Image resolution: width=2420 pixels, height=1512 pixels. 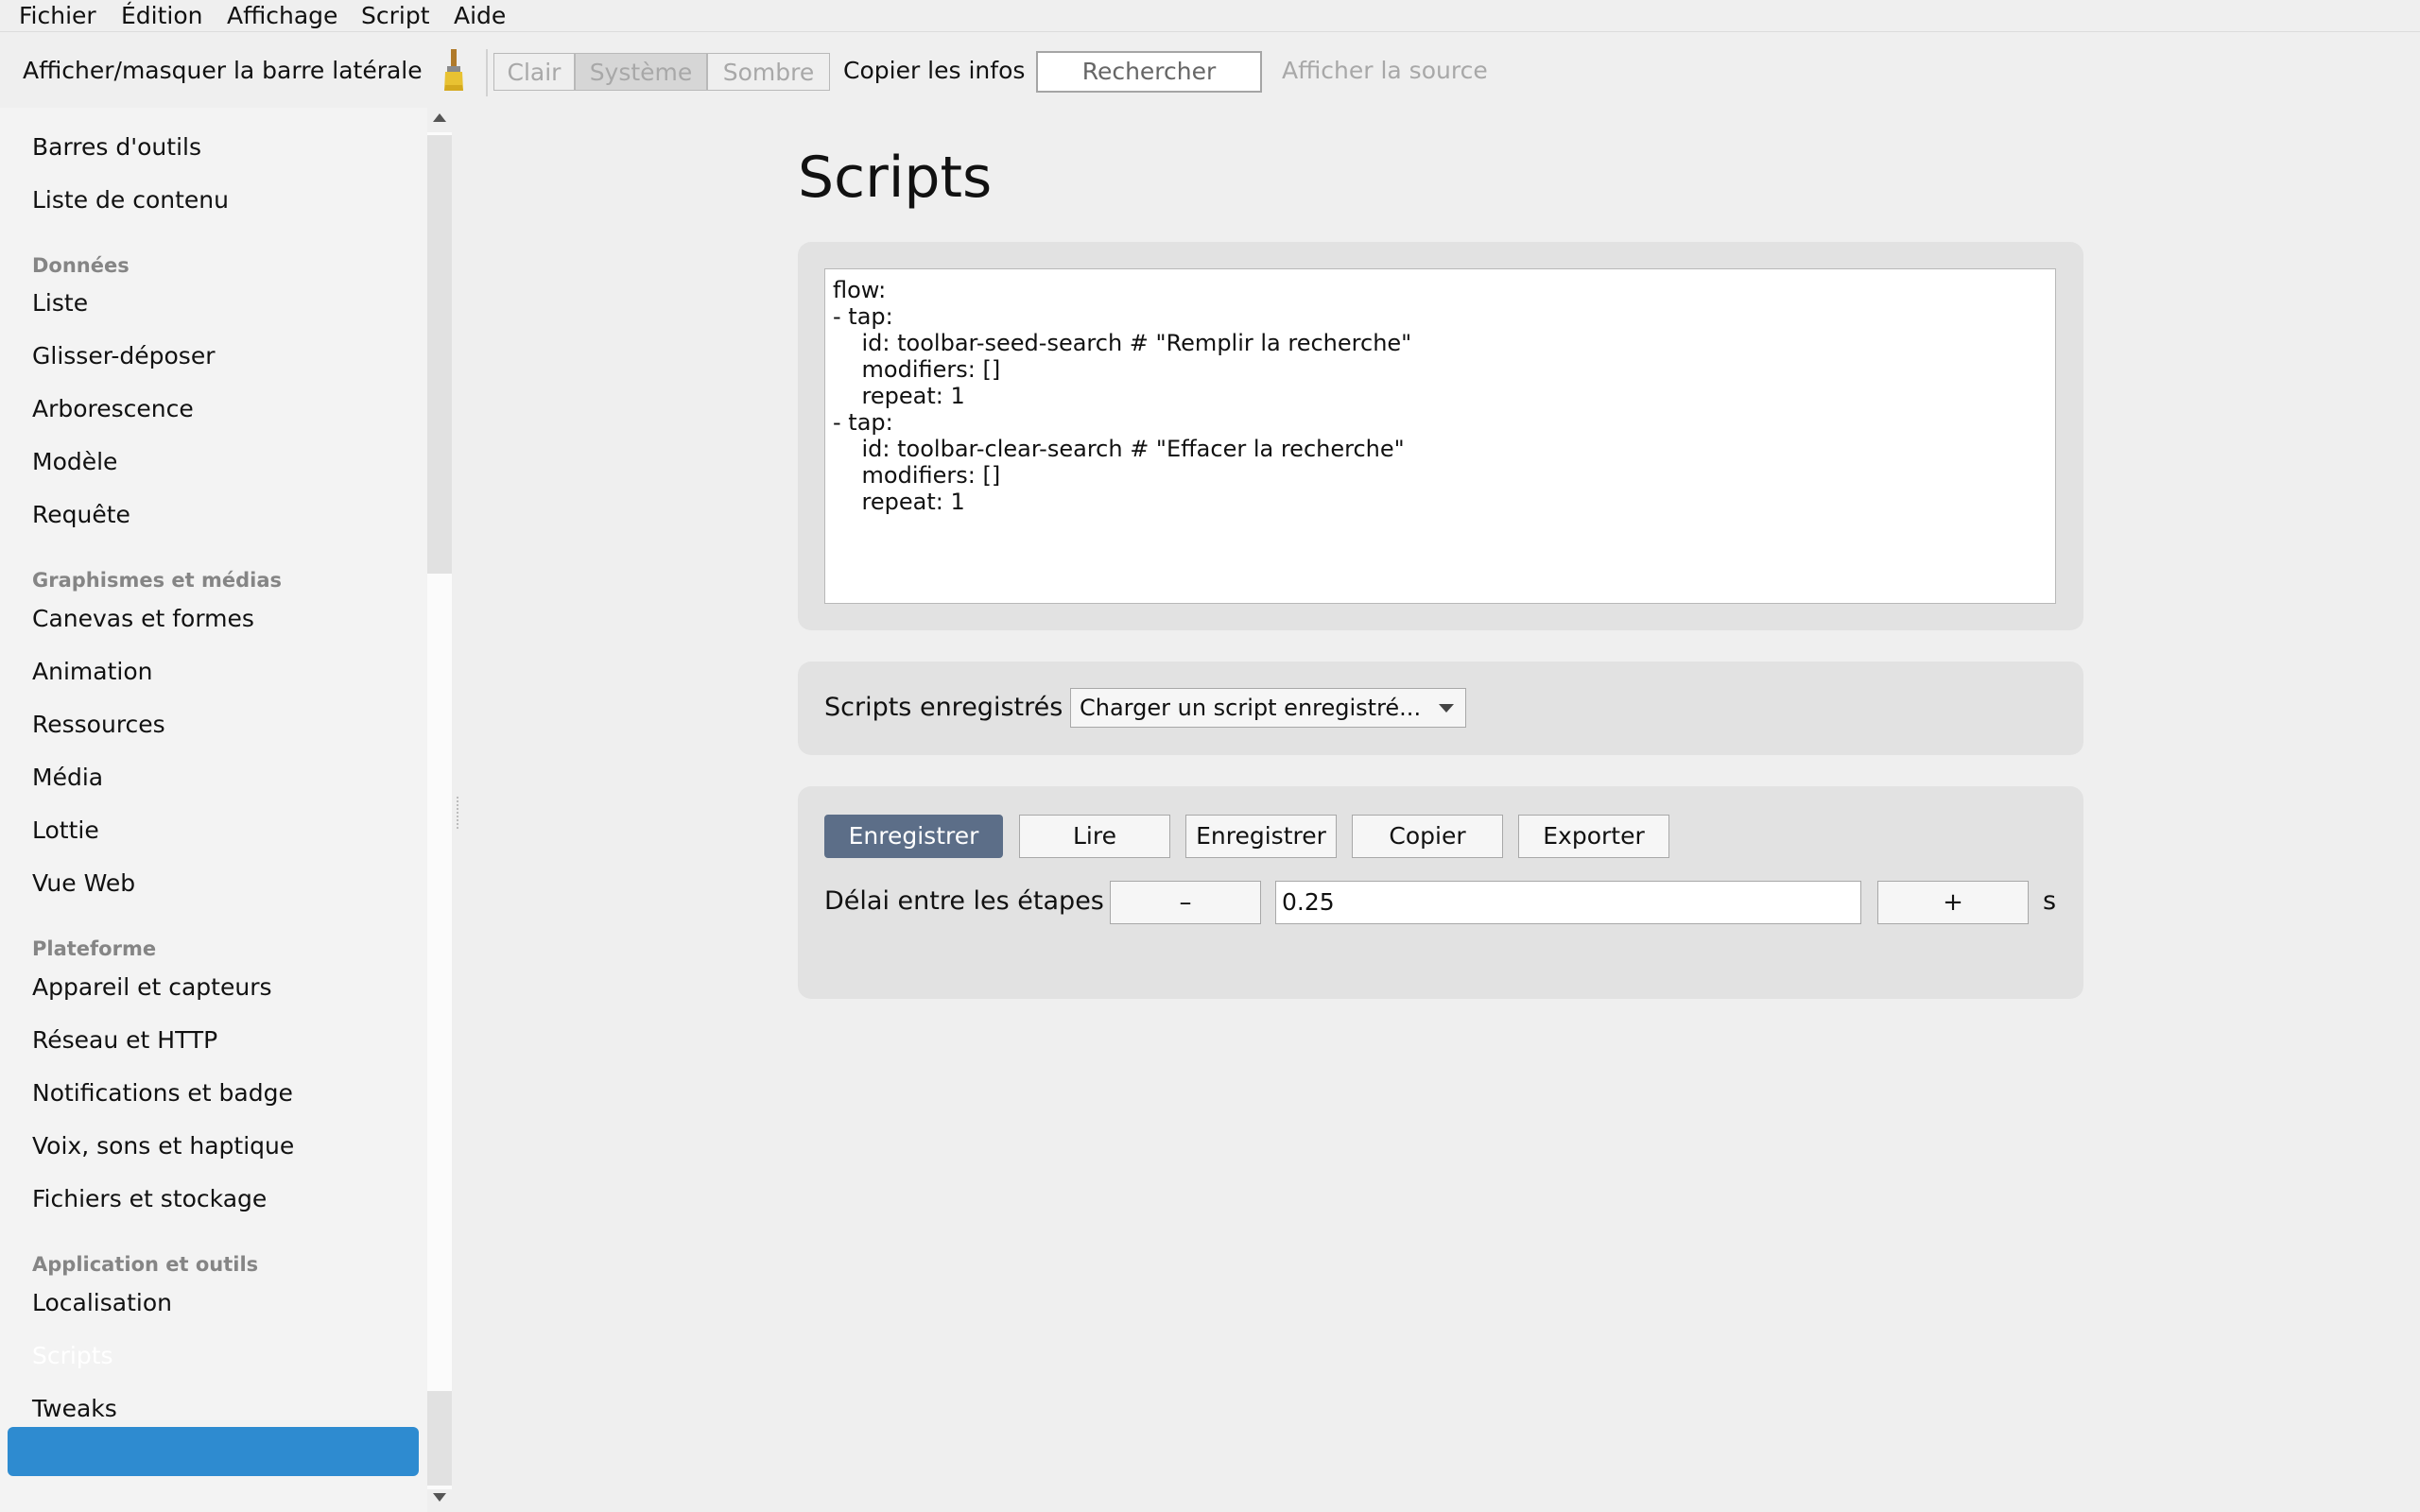 What do you see at coordinates (99, 725) in the screenshot?
I see `sidebar-item-ressources: Ressources` at bounding box center [99, 725].